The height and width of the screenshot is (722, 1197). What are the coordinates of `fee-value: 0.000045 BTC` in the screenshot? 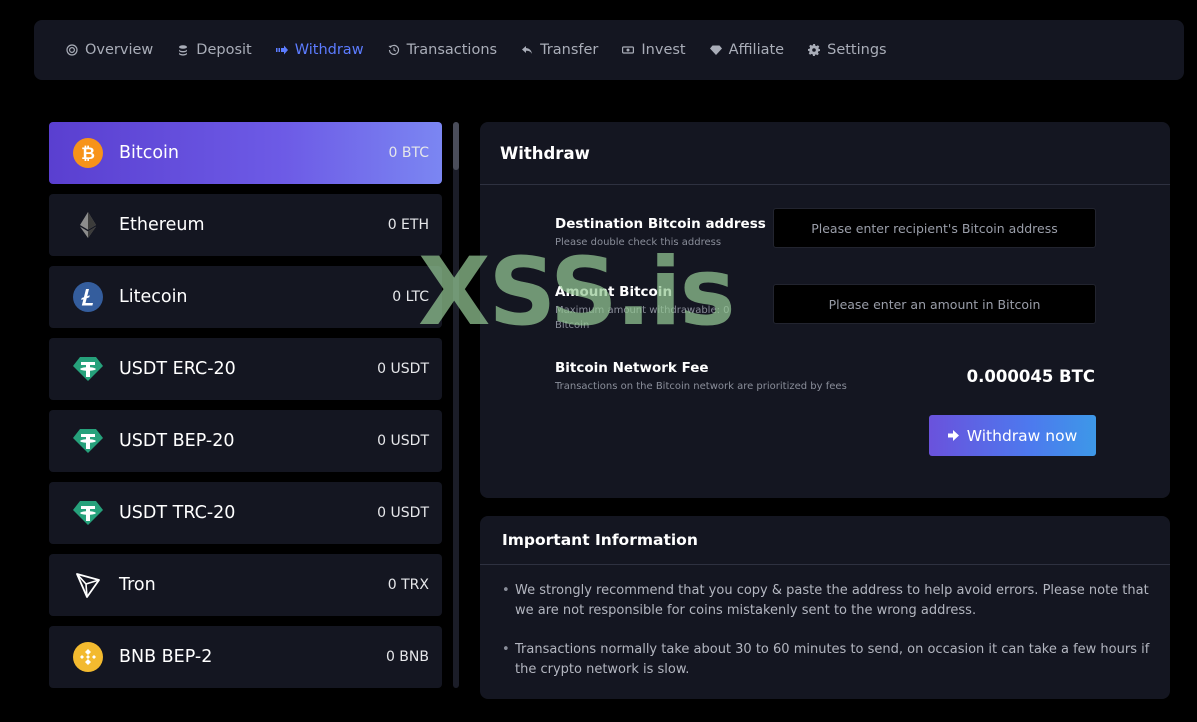 It's located at (1030, 376).